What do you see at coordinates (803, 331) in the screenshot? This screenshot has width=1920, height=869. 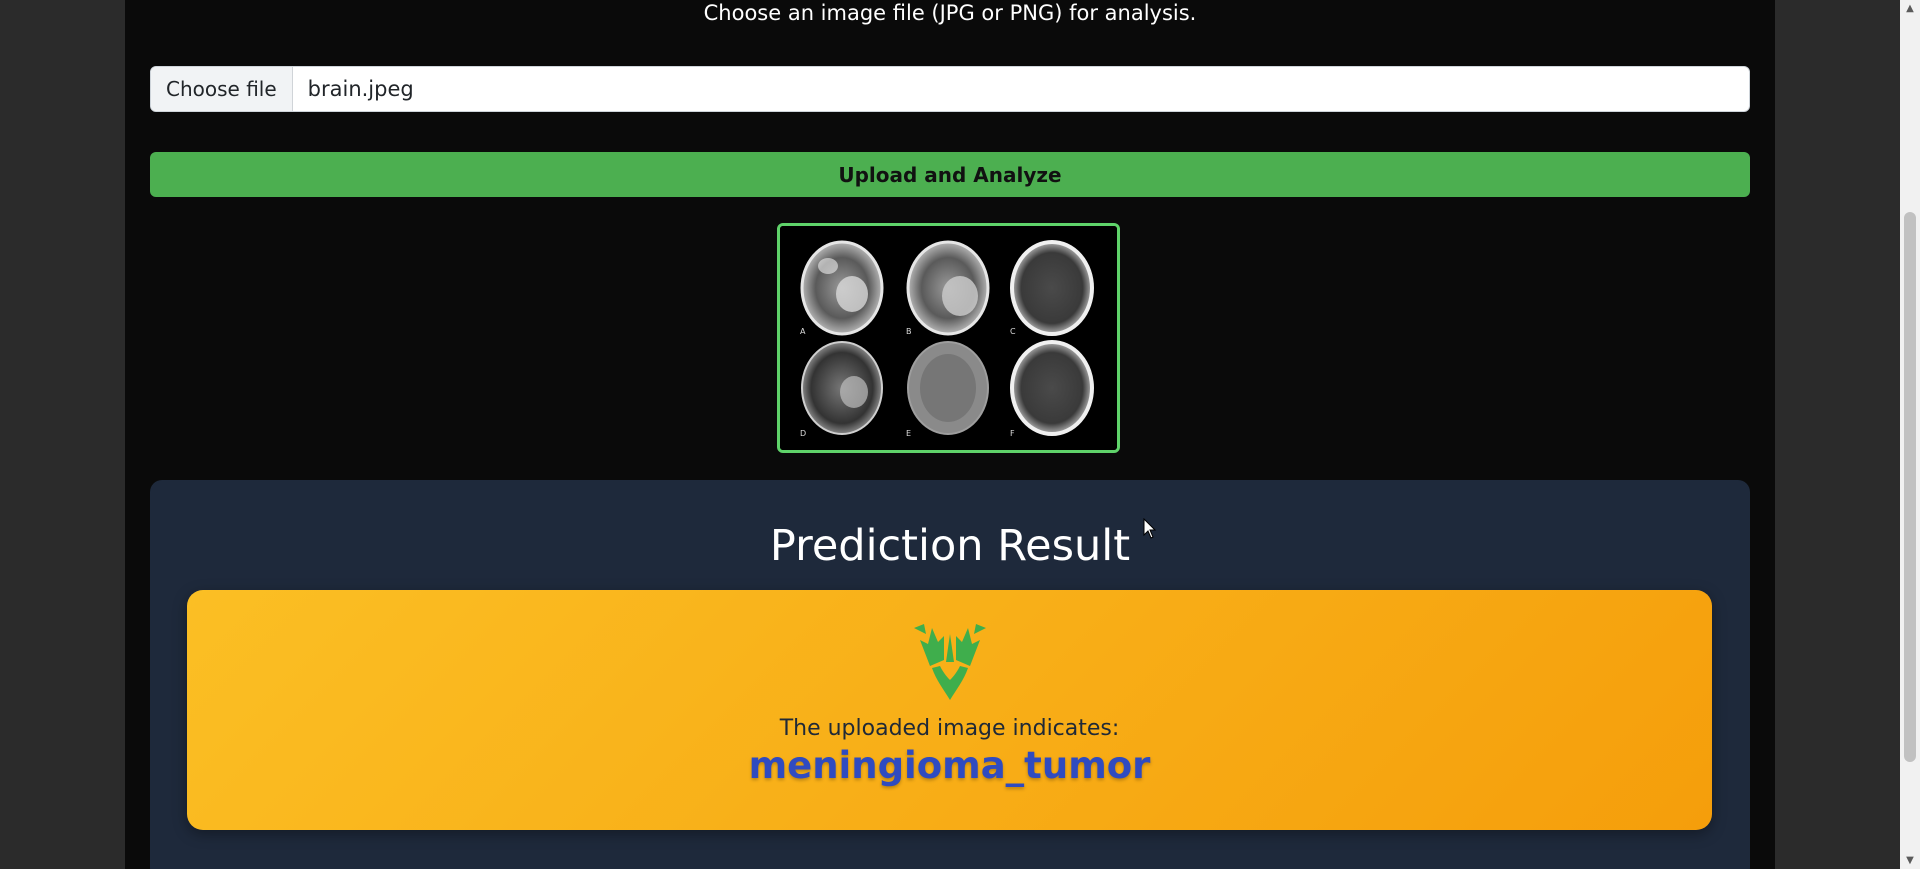 I see `panel-letter-a: A` at bounding box center [803, 331].